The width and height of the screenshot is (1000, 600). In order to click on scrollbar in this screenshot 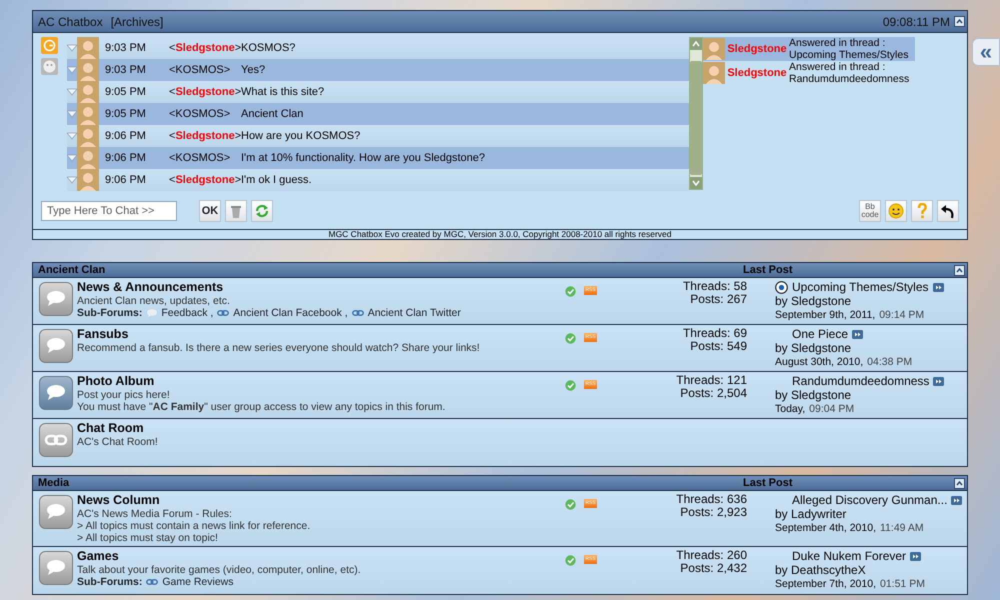, I will do `click(696, 113)`.